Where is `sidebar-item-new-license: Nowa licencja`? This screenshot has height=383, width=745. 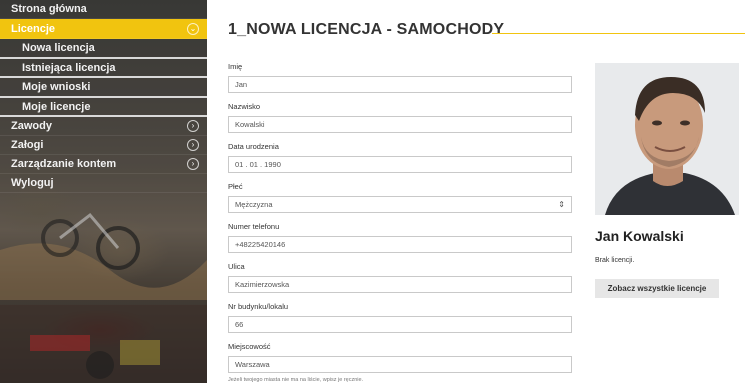
sidebar-item-new-license: Nowa licencja is located at coordinates (103, 49).